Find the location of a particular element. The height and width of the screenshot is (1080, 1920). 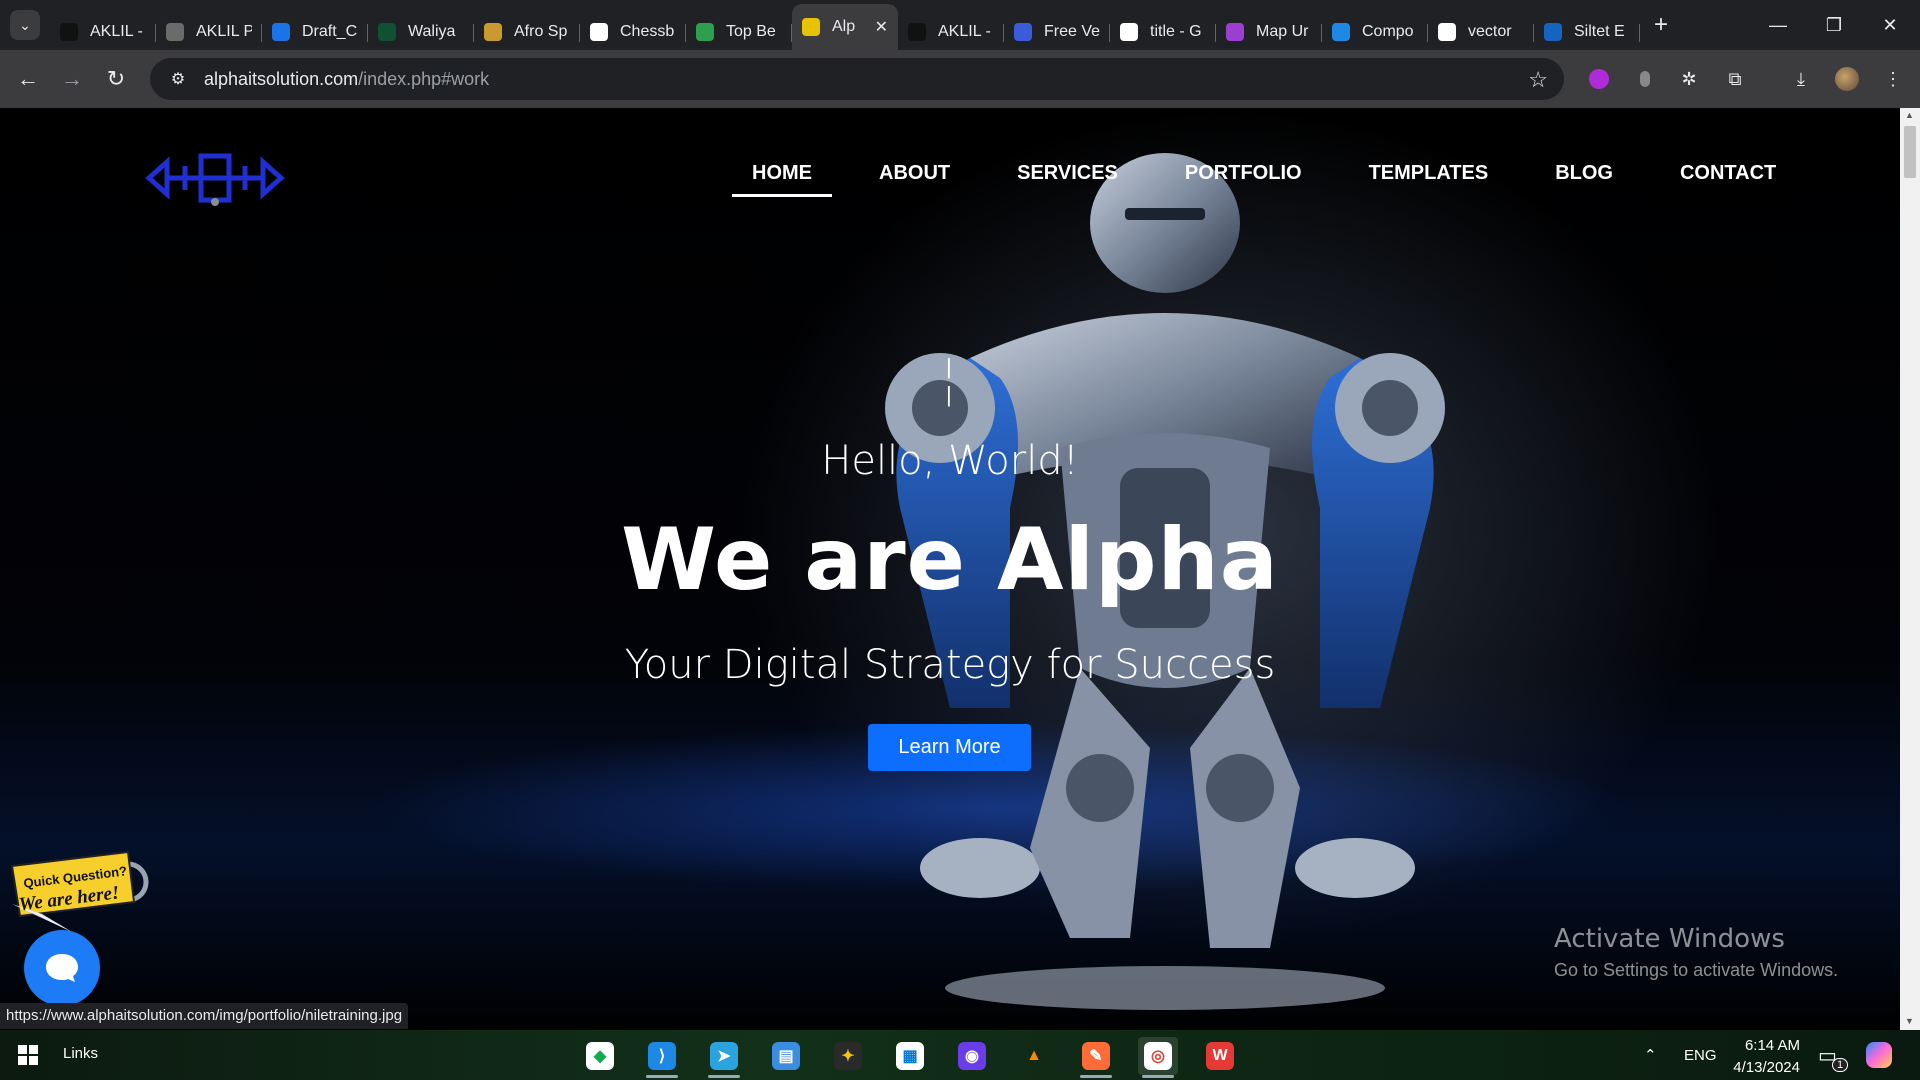

browser-tab: AKLIL P is located at coordinates (209, 32).